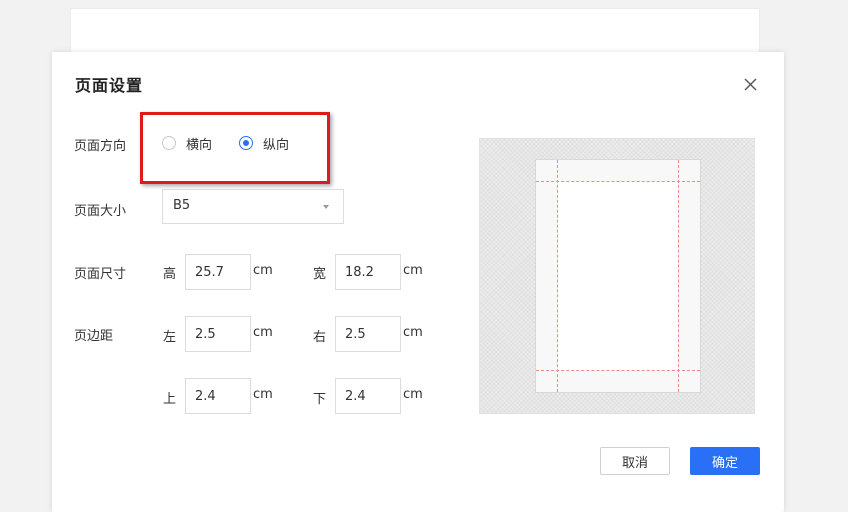  I want to click on margin-left-label: 左, so click(170, 337).